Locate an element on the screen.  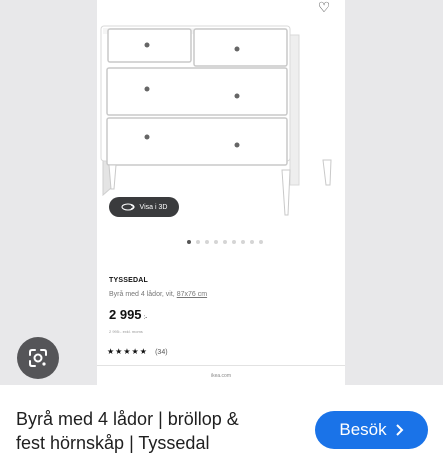
product-rating: ★★★★★ (34) is located at coordinates (137, 351).